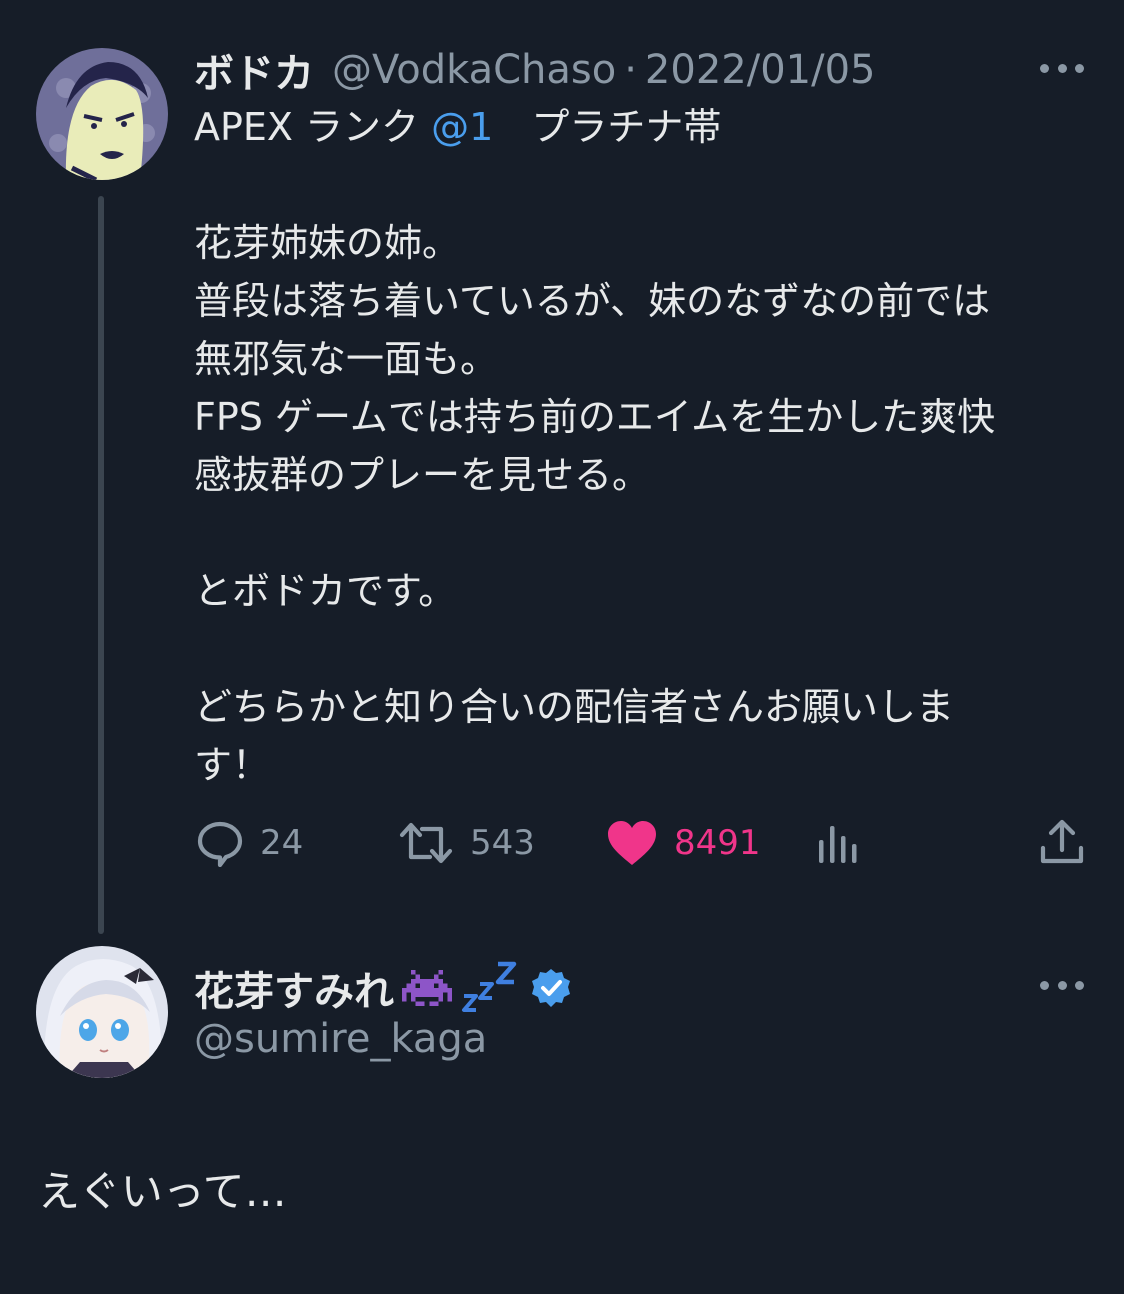  I want to click on reply-icon, so click(220, 844).